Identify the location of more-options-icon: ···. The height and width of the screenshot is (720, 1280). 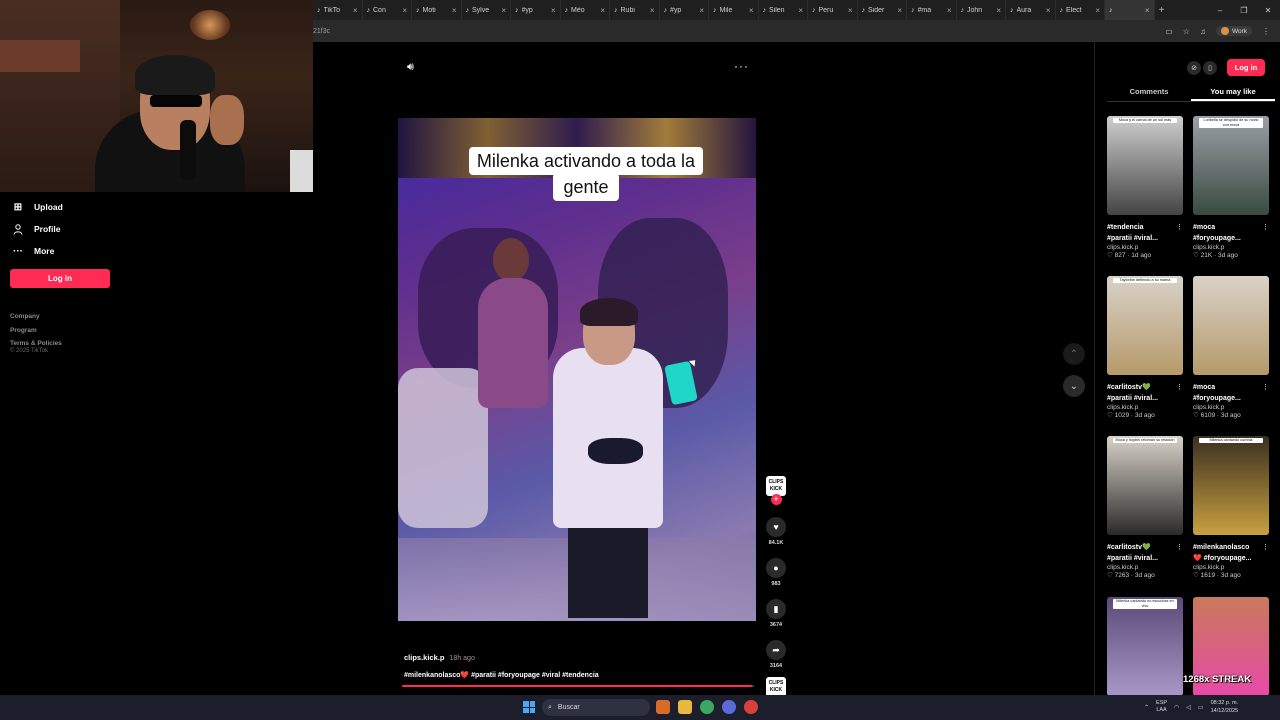
(741, 66).